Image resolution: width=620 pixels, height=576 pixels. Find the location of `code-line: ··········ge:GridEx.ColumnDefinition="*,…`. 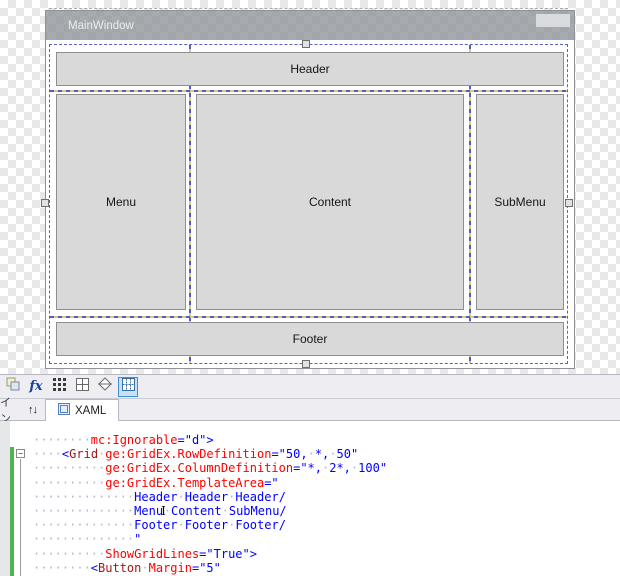

code-line: ··········ge:GridEx.ColumnDefinition="*,… is located at coordinates (210, 468).